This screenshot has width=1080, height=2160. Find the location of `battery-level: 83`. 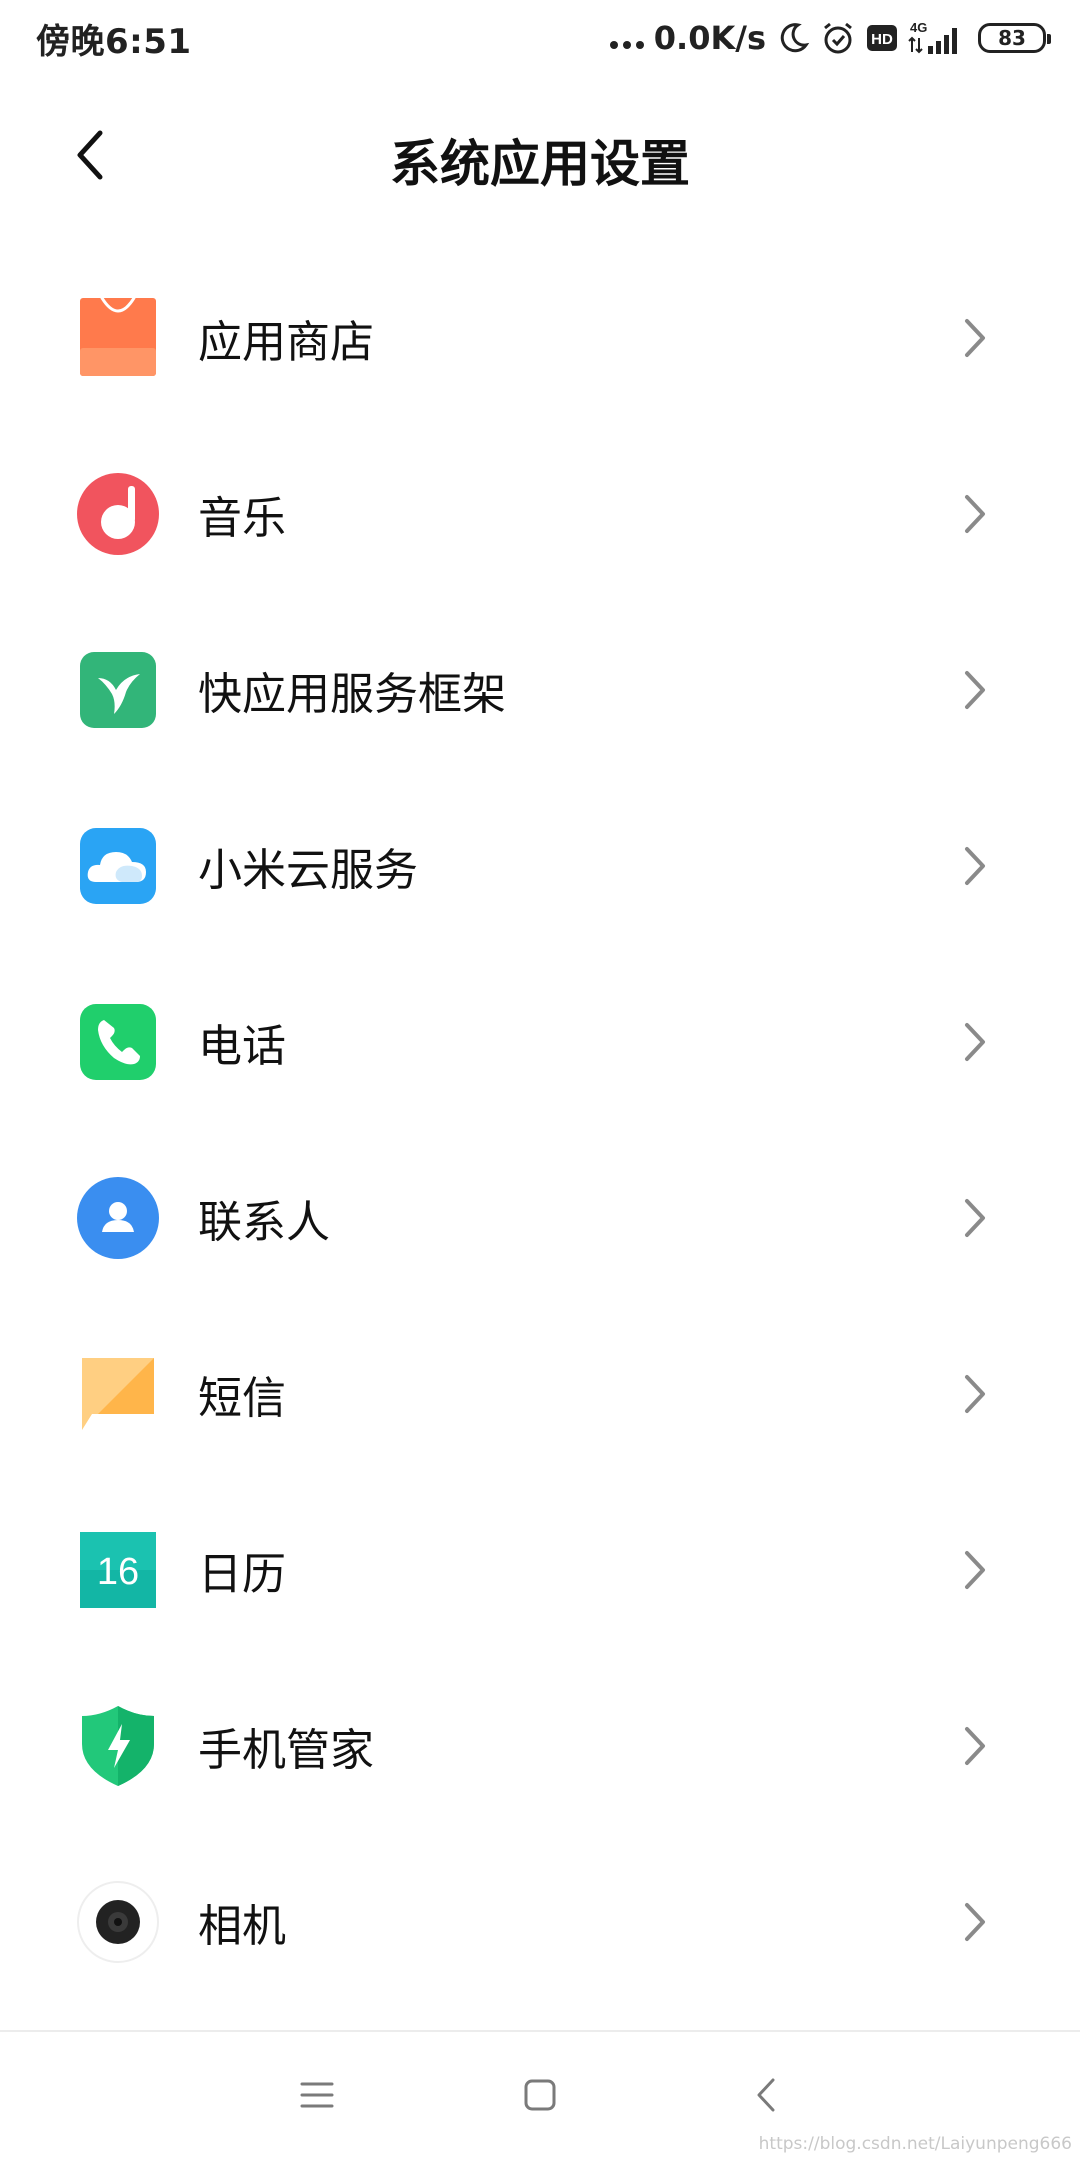

battery-level: 83 is located at coordinates (1012, 38).